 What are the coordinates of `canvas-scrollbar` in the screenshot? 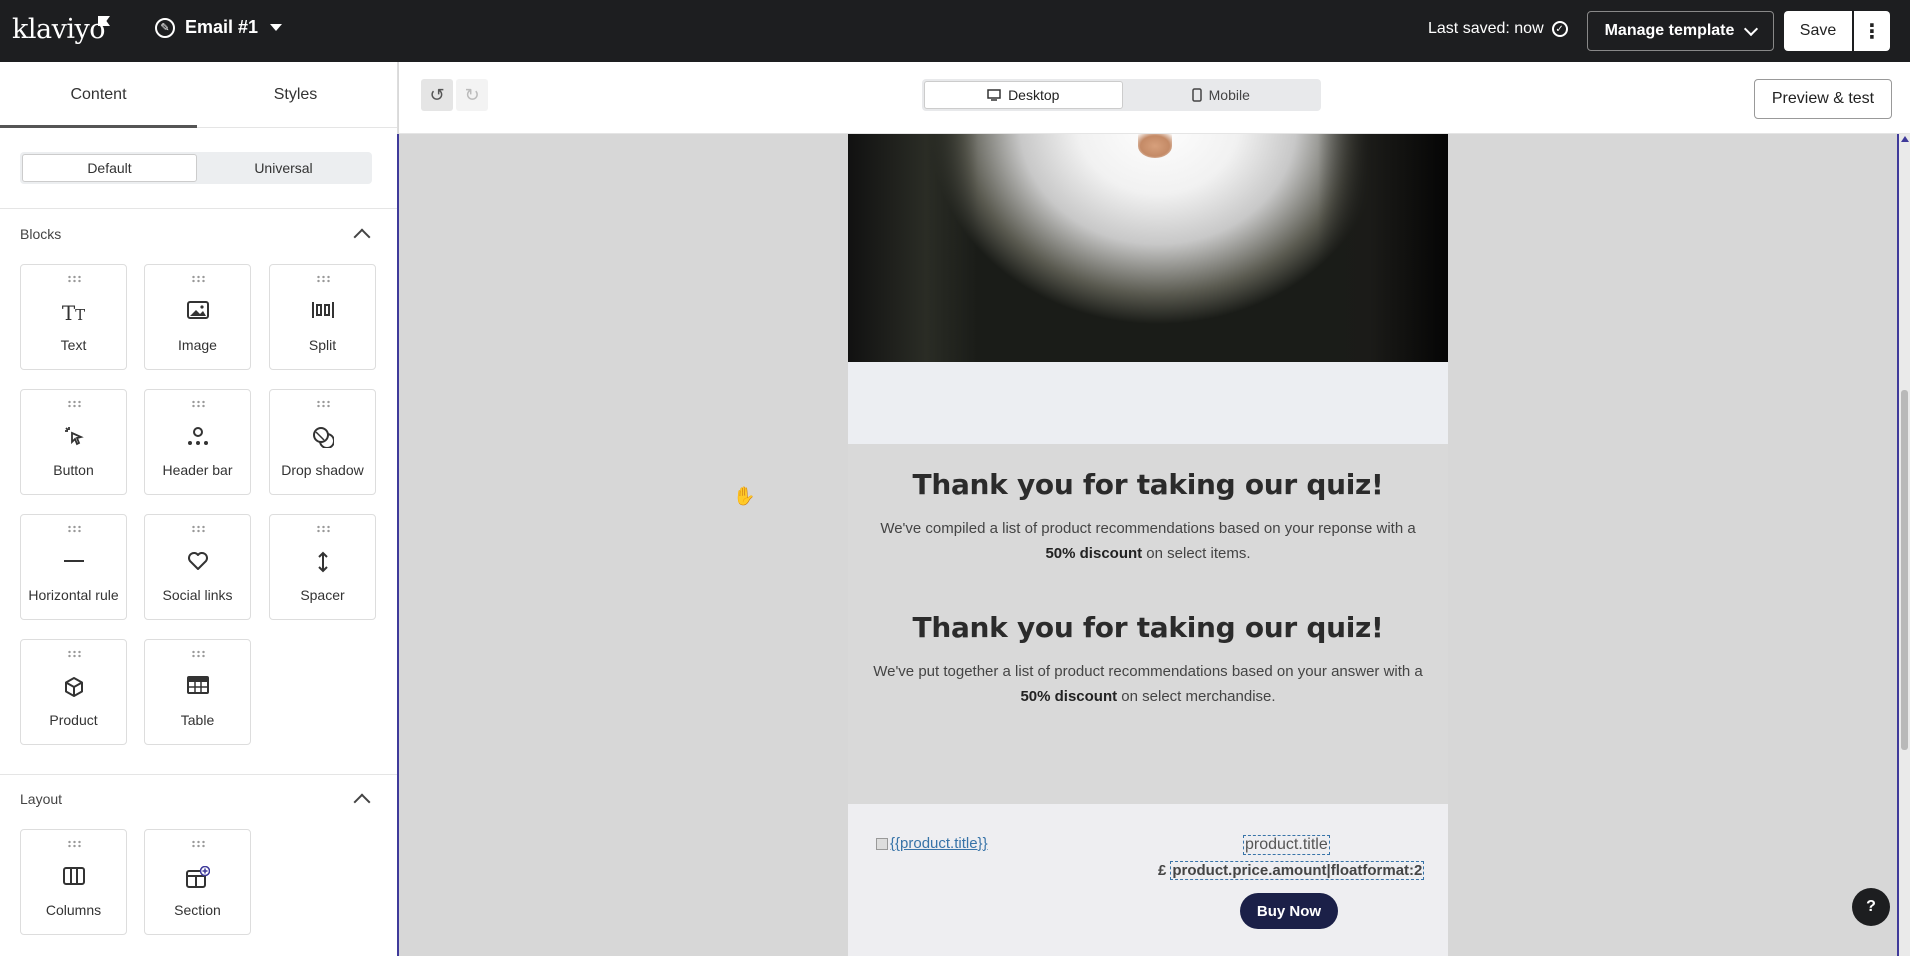 It's located at (1903, 545).